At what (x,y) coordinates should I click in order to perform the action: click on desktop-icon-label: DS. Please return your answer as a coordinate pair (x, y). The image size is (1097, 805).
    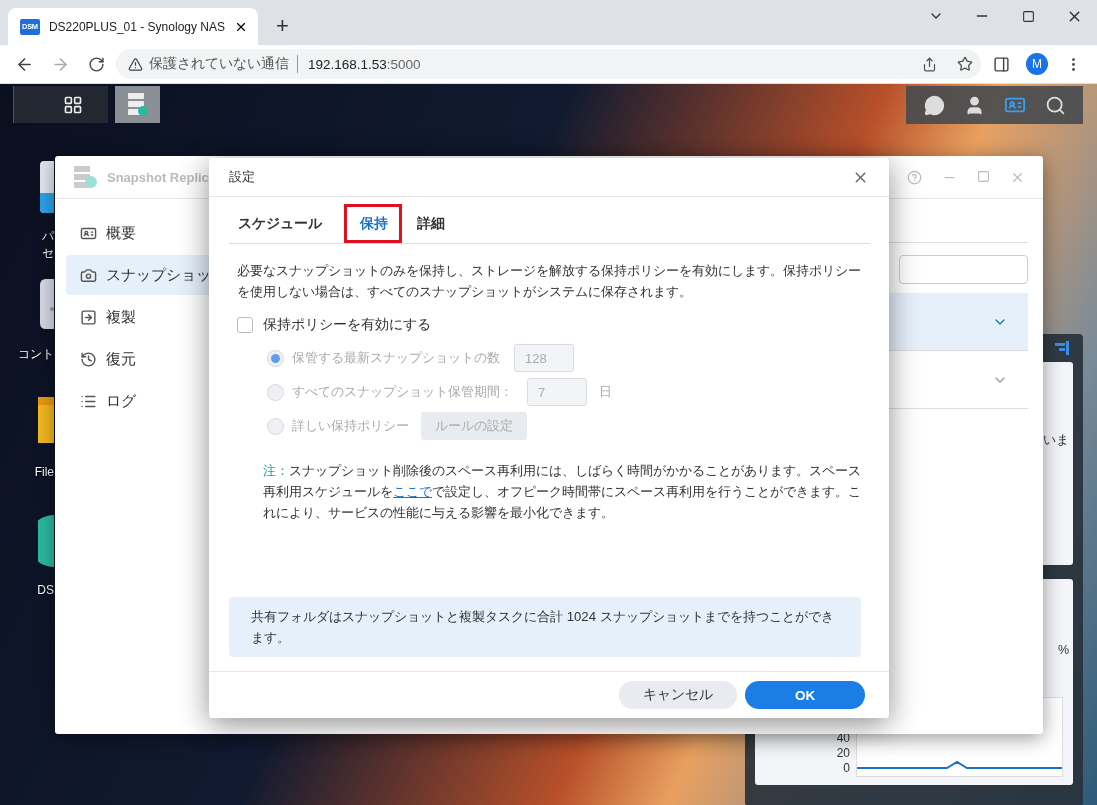
    Looking at the image, I should click on (45, 590).